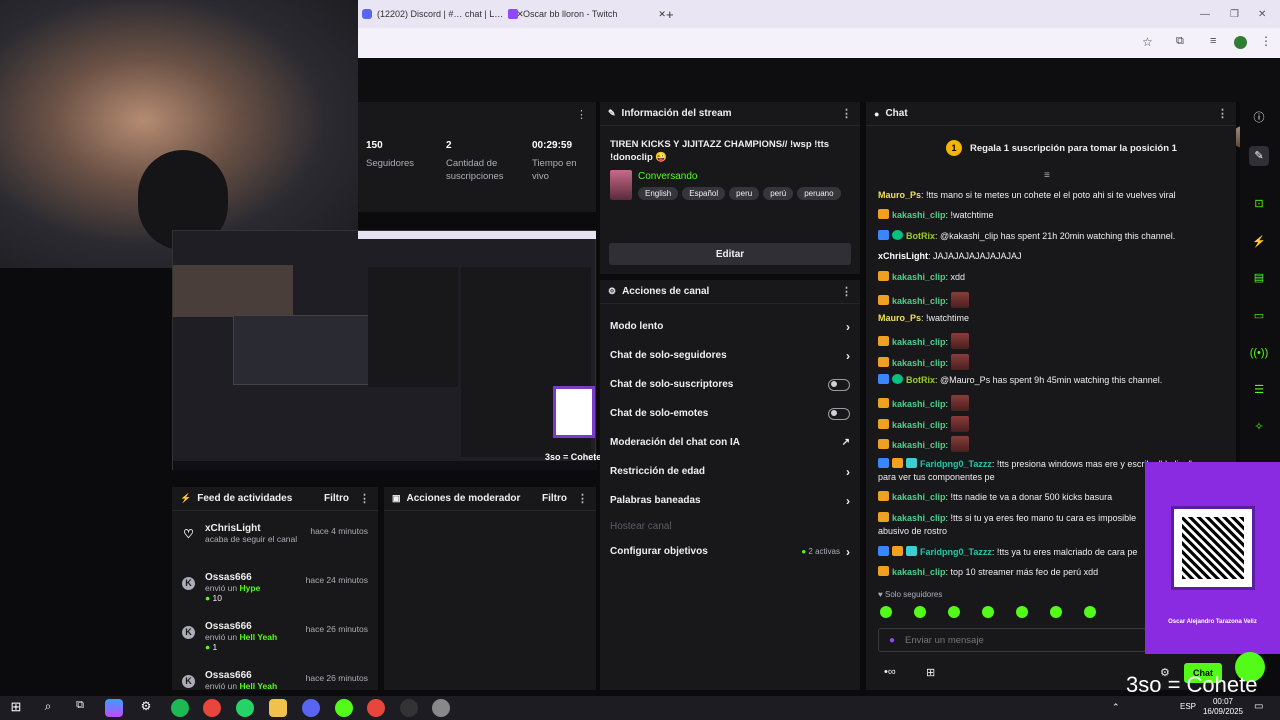  Describe the element at coordinates (880, 594) in the screenshot. I see `heart-icon: ♥` at that location.